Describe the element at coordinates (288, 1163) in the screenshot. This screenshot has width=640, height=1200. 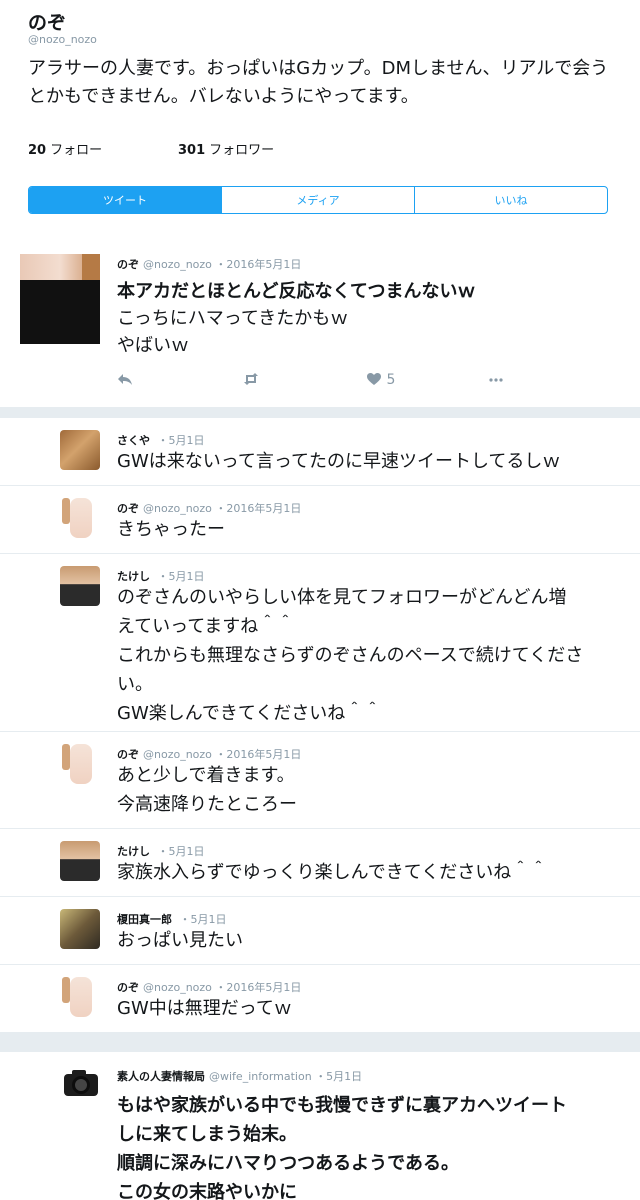
I see `tweet-line: 順調に深みにハマりつつあるようである。` at that location.